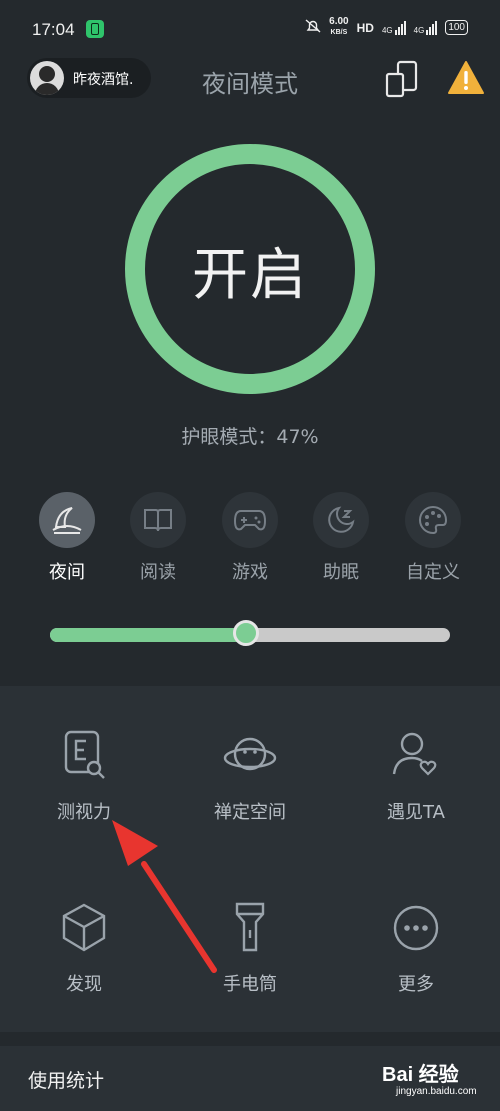 This screenshot has height=1111, width=500. I want to click on mode-label: 阅读, so click(158, 572).